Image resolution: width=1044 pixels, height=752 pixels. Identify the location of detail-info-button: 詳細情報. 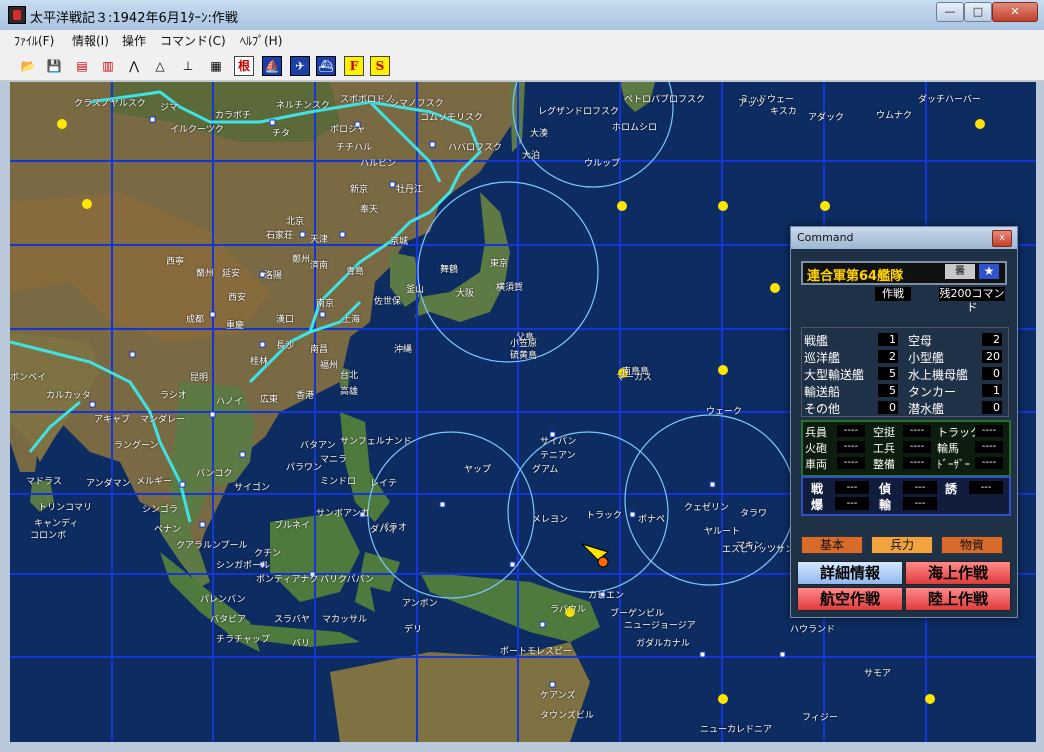
(850, 573).